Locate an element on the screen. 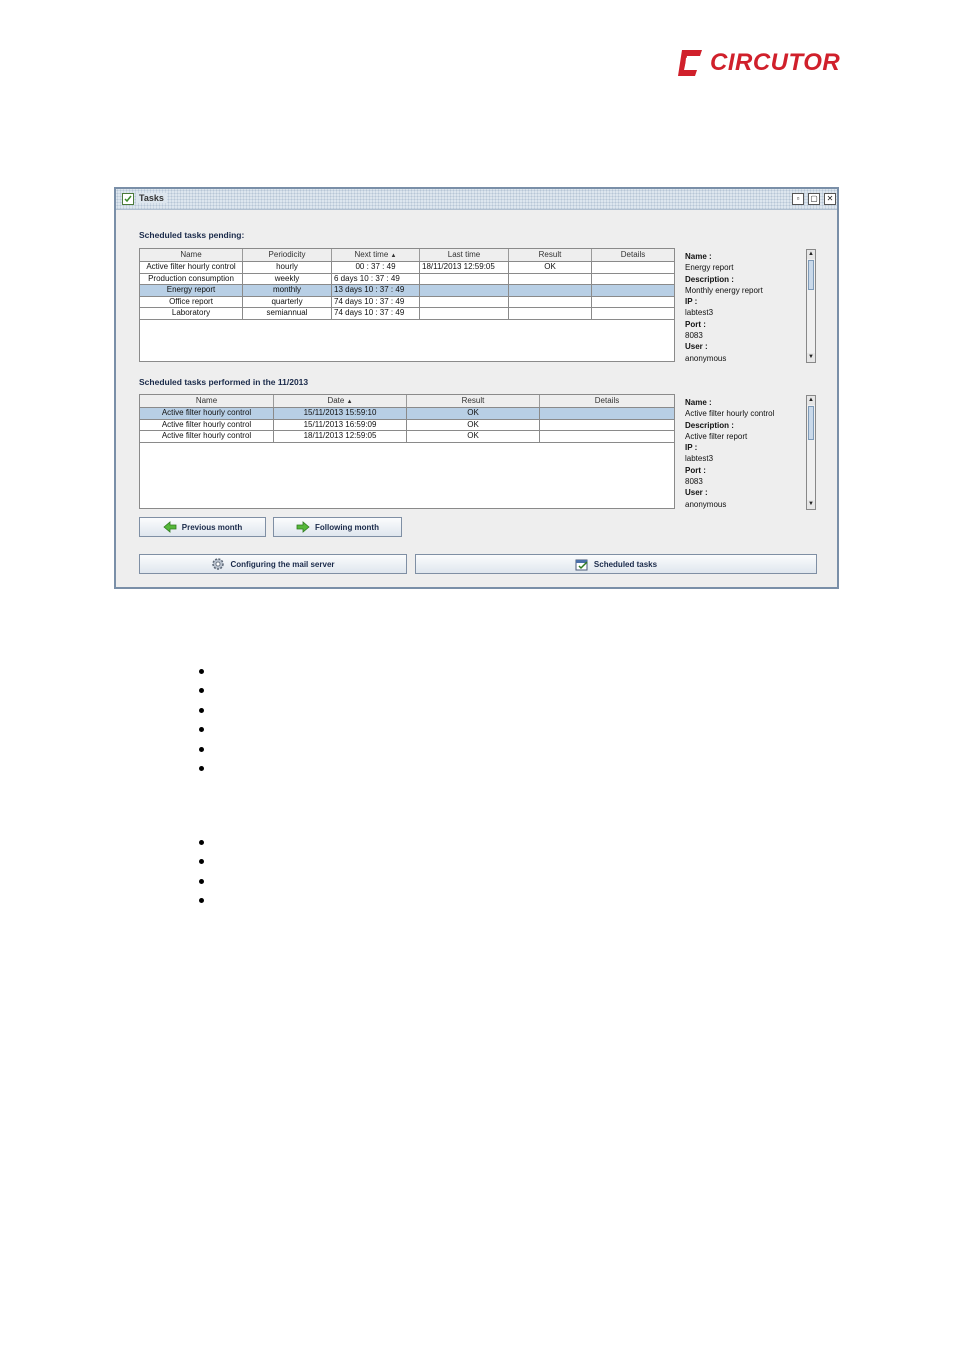 This screenshot has height=1350, width=954. maximize-icon: ▢ is located at coordinates (814, 199).